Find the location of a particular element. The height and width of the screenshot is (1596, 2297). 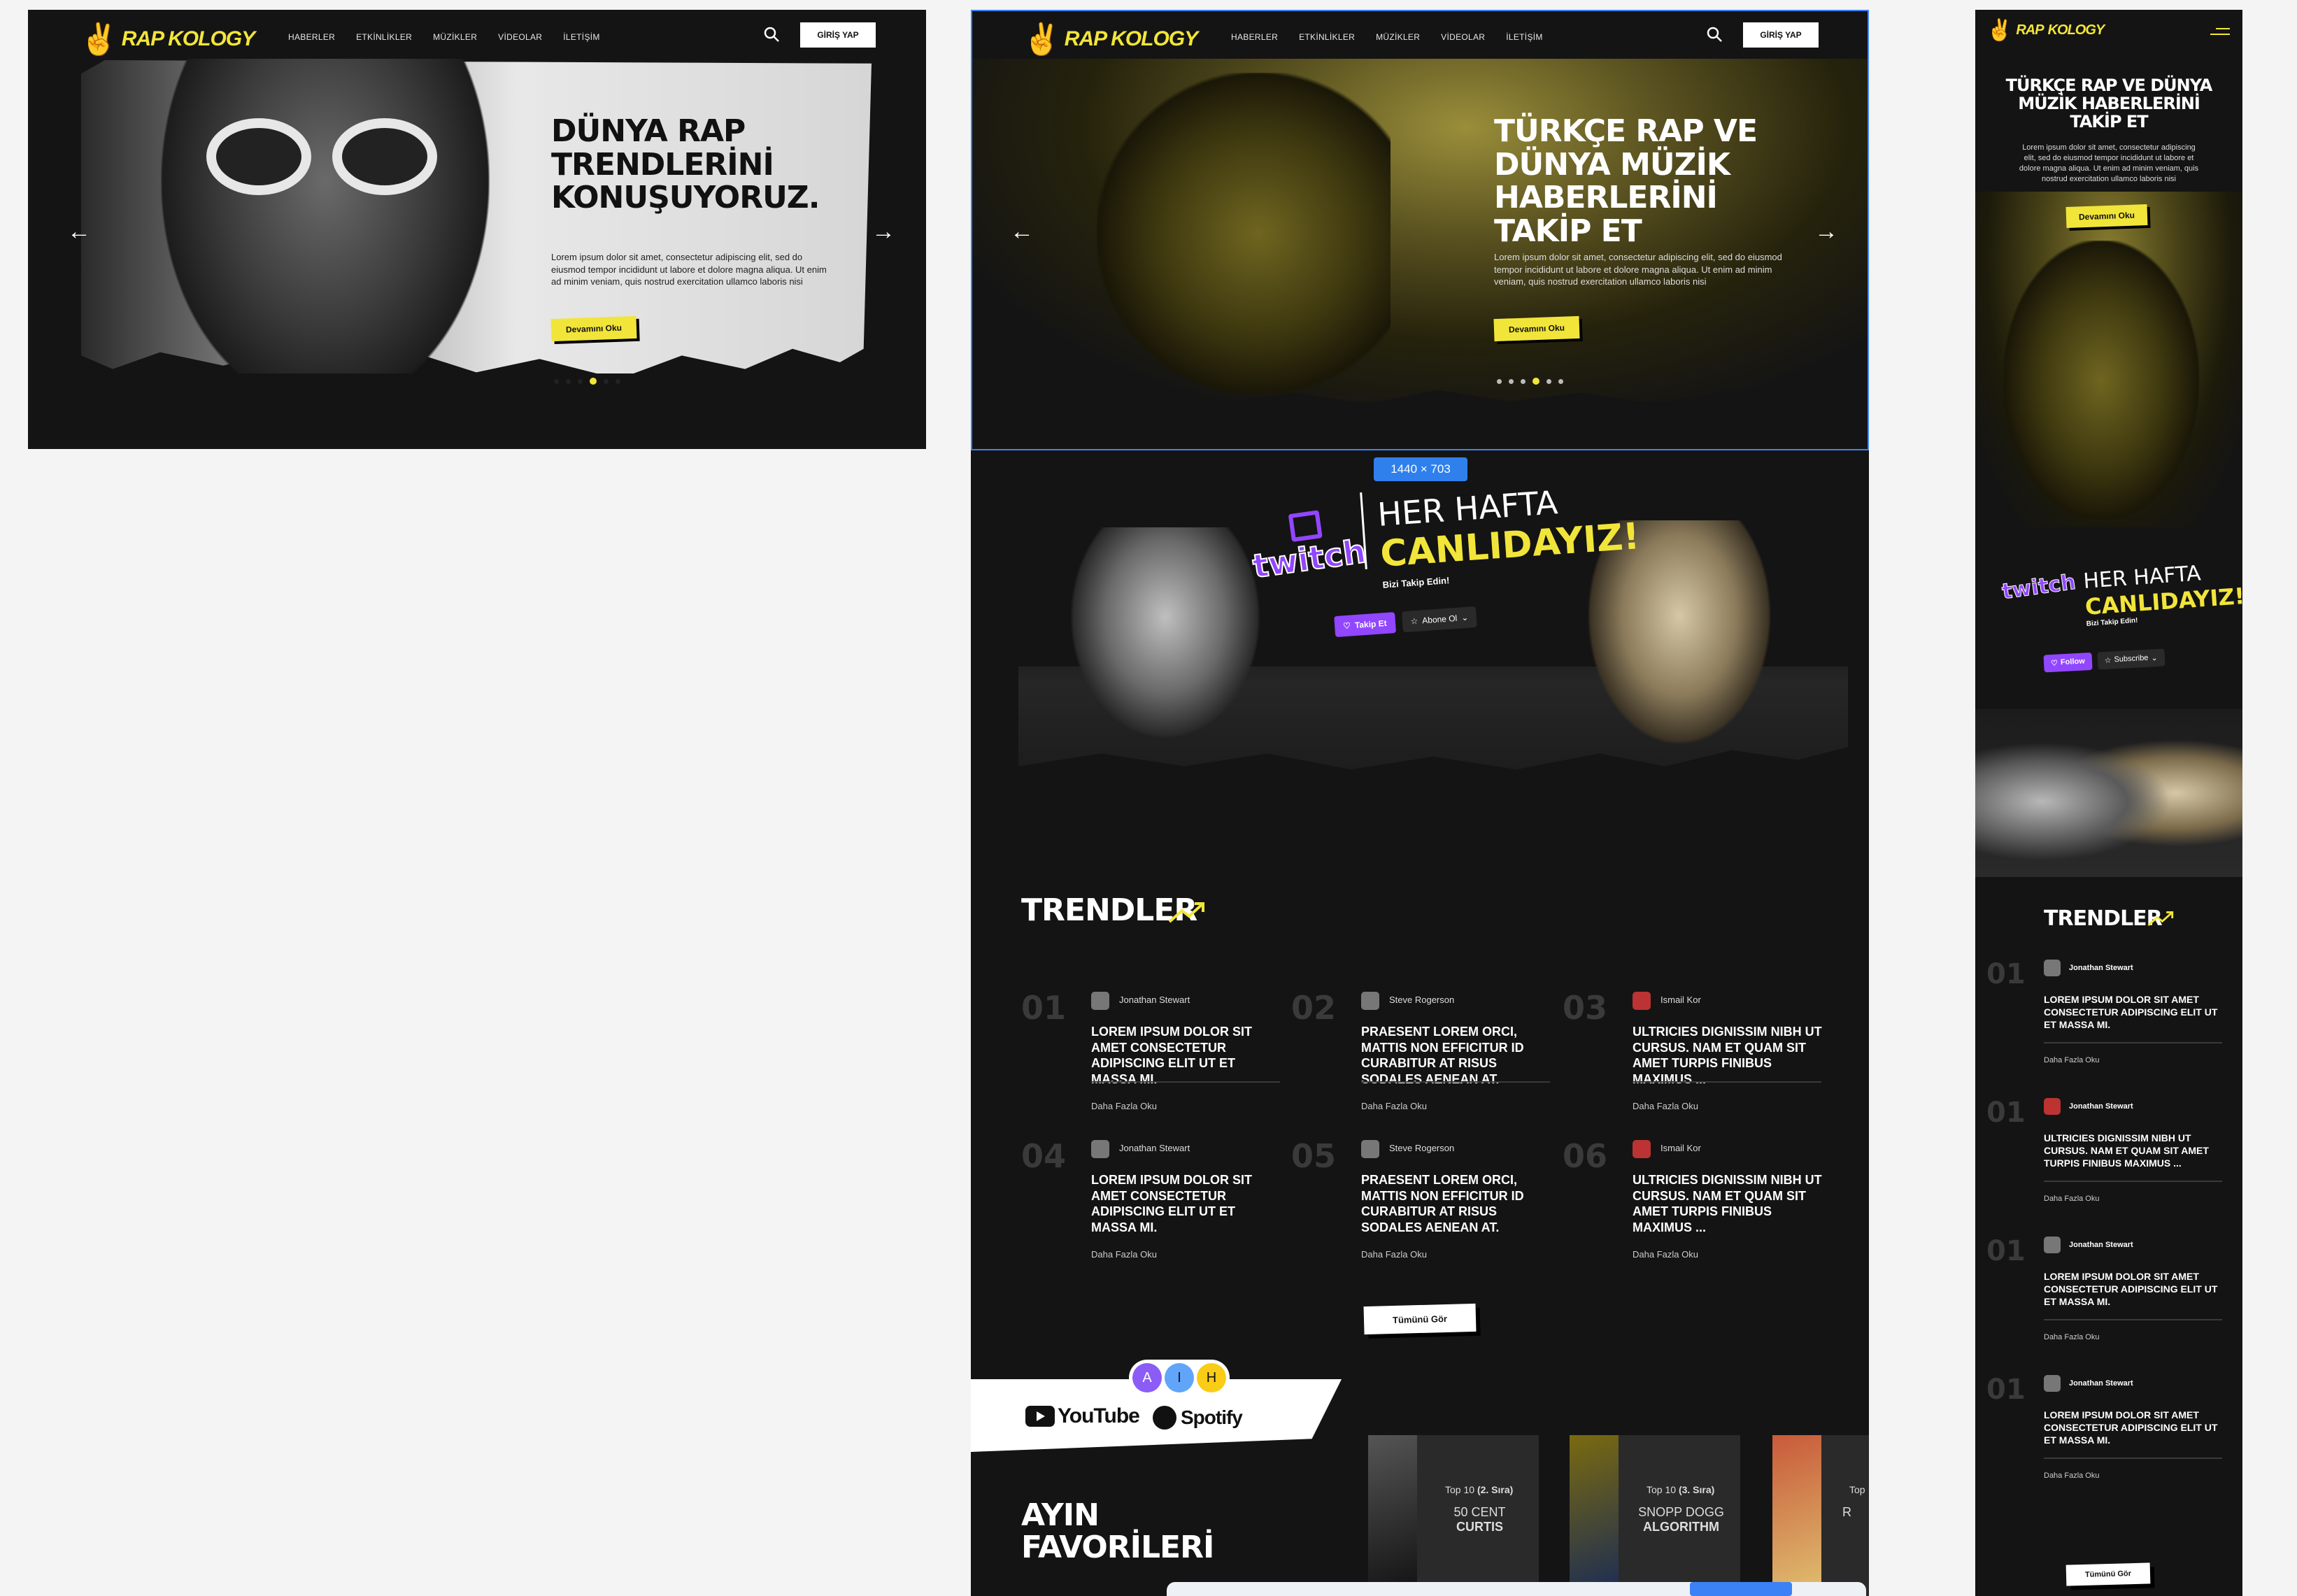

mobile-twitch-actions: ♡ Follow ☆ Subscribe ⌄ is located at coordinates (2104, 660).